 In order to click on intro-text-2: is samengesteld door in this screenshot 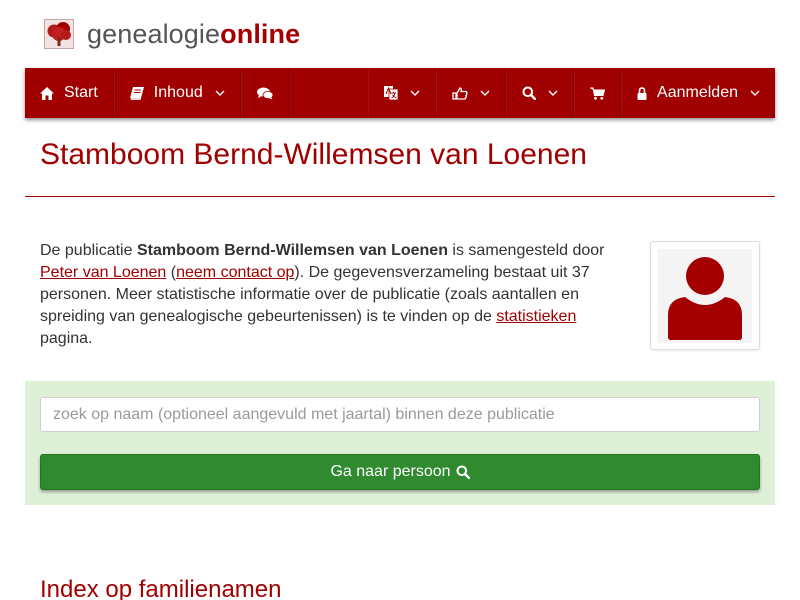, I will do `click(526, 250)`.